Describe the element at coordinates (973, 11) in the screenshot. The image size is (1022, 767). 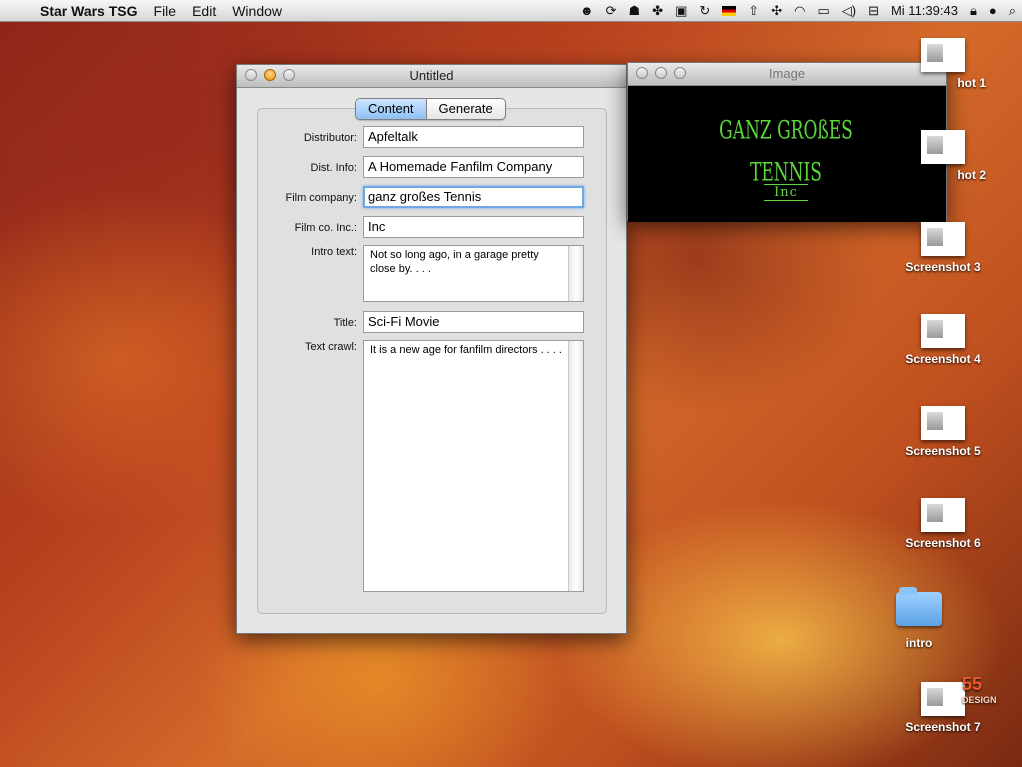
I see `lock-icon: 🔒︎` at that location.